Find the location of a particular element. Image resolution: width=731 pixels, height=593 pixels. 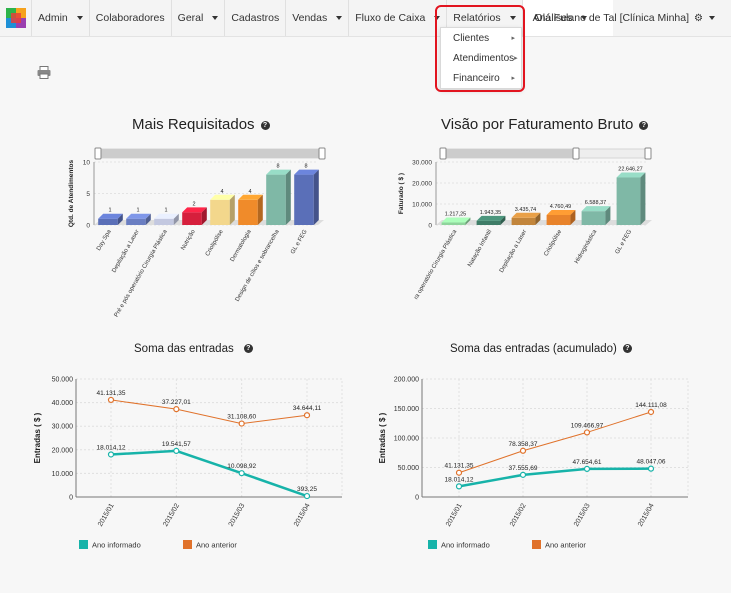

x-tick-label: Pré e pós operatório Cirurgia Plástica is located at coordinates (141, 273).